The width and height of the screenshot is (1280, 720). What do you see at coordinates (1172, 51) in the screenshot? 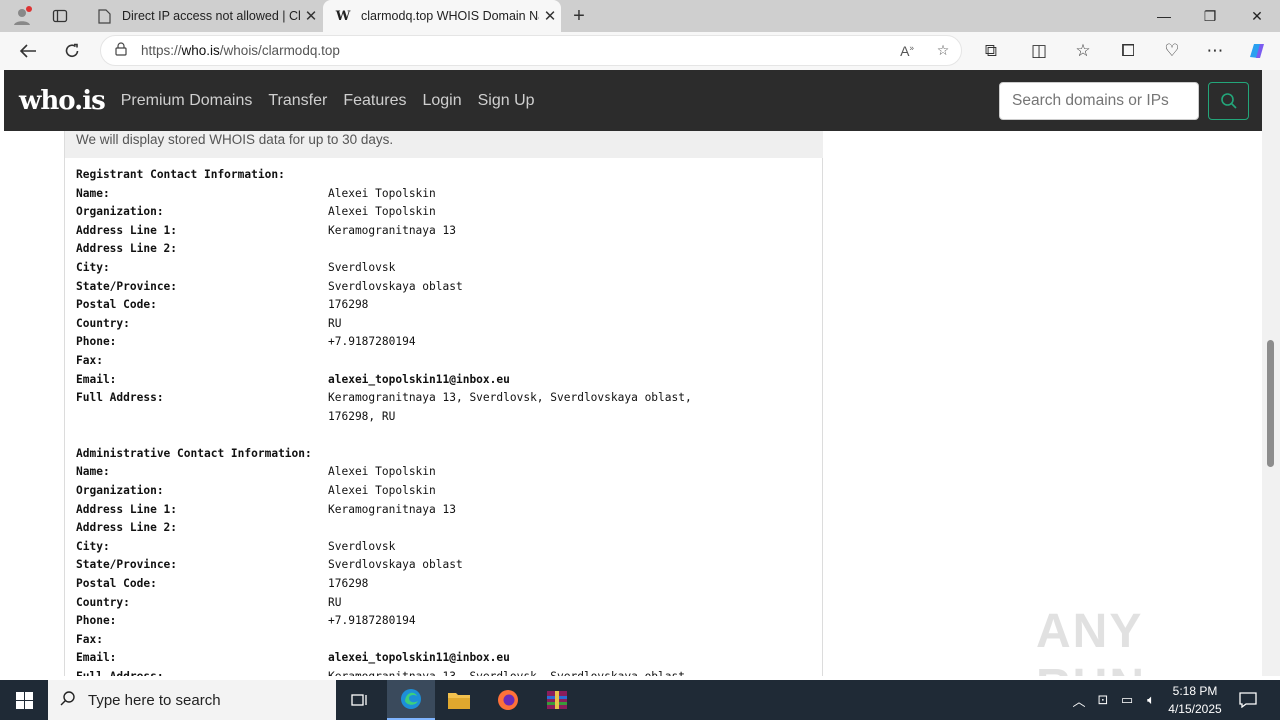
I see `browser-essentials-icon: ♡` at bounding box center [1172, 51].